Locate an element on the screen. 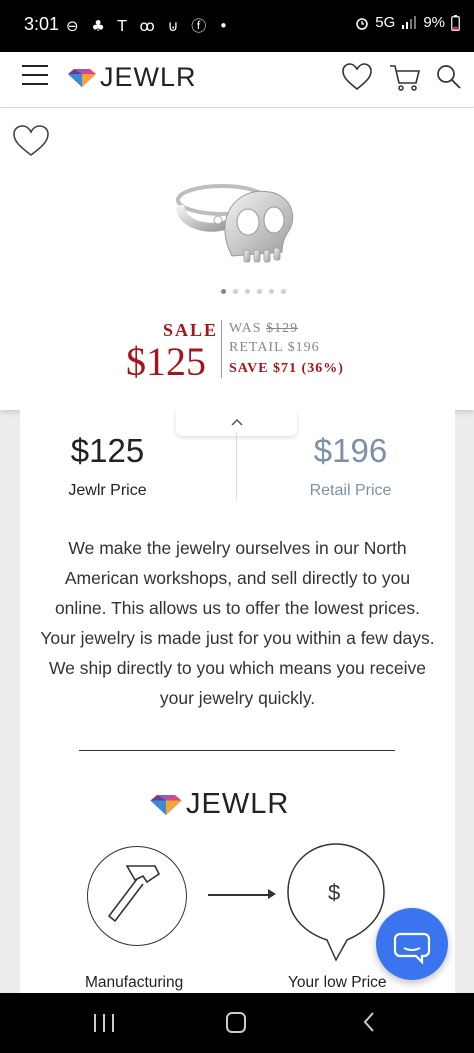 The image size is (474, 1053). battery-icon is located at coordinates (455, 22).